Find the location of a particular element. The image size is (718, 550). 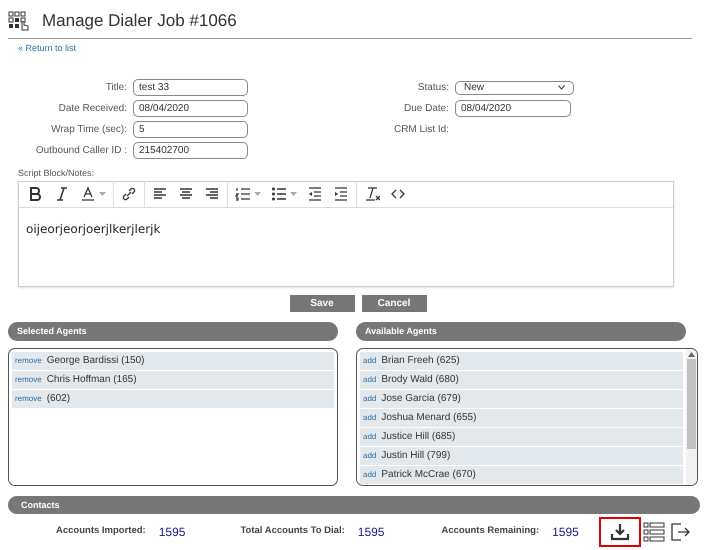

exit-icon is located at coordinates (679, 531).